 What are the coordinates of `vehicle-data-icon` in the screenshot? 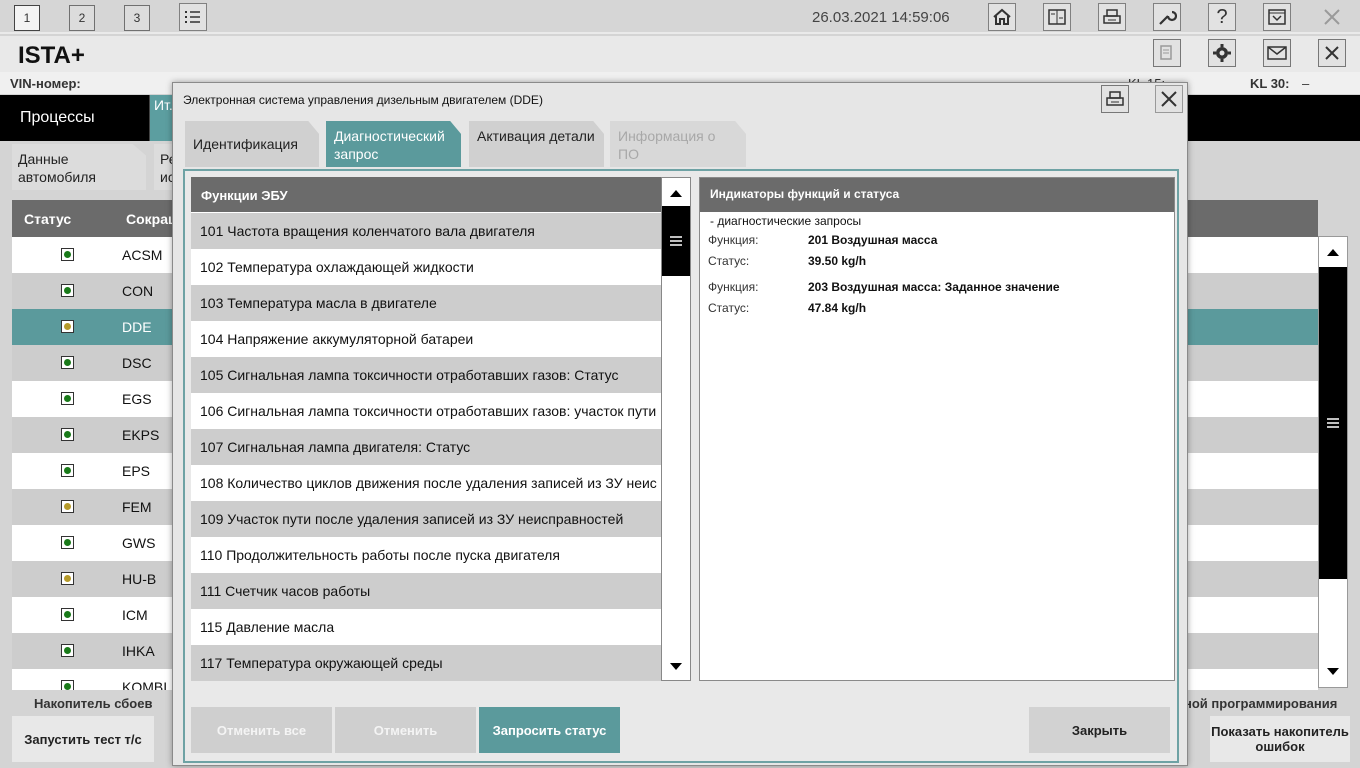 It's located at (1057, 17).